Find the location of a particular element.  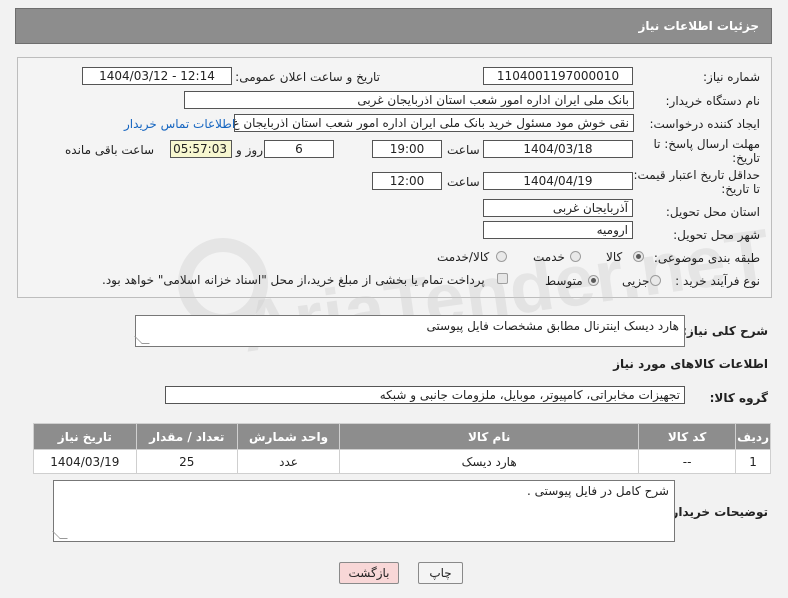

col-item-code-header: کد کالا is located at coordinates (687, 436).